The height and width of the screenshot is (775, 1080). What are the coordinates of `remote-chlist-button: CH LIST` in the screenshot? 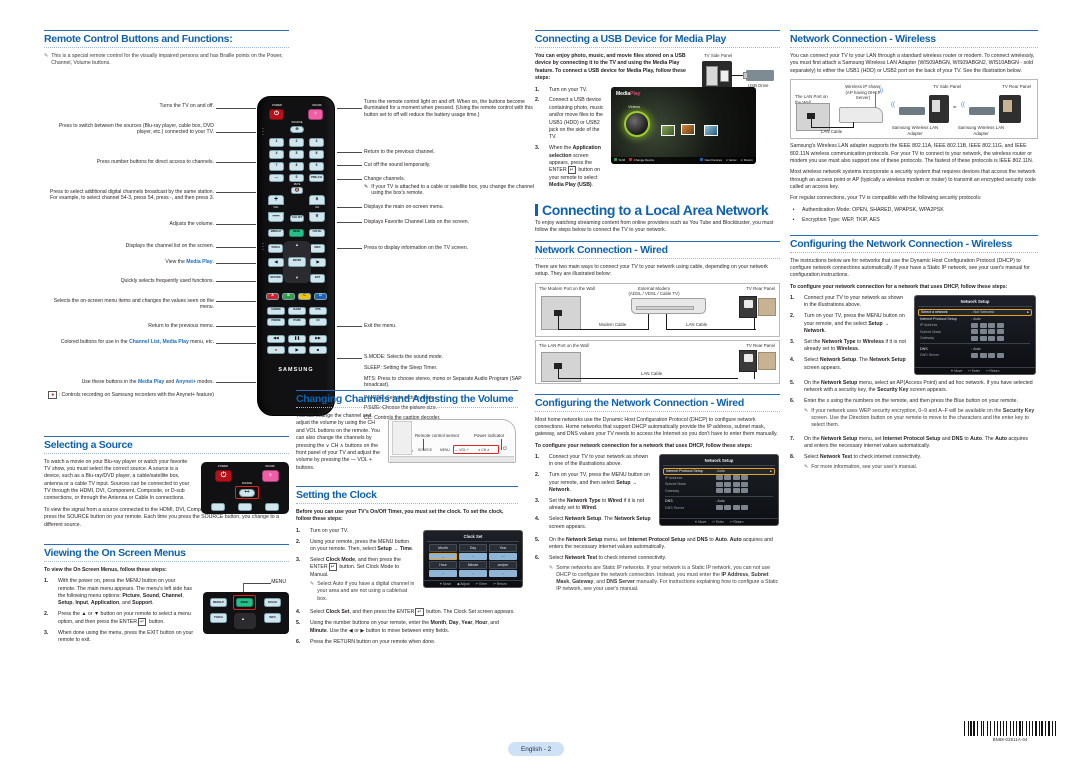 It's located at (297, 218).